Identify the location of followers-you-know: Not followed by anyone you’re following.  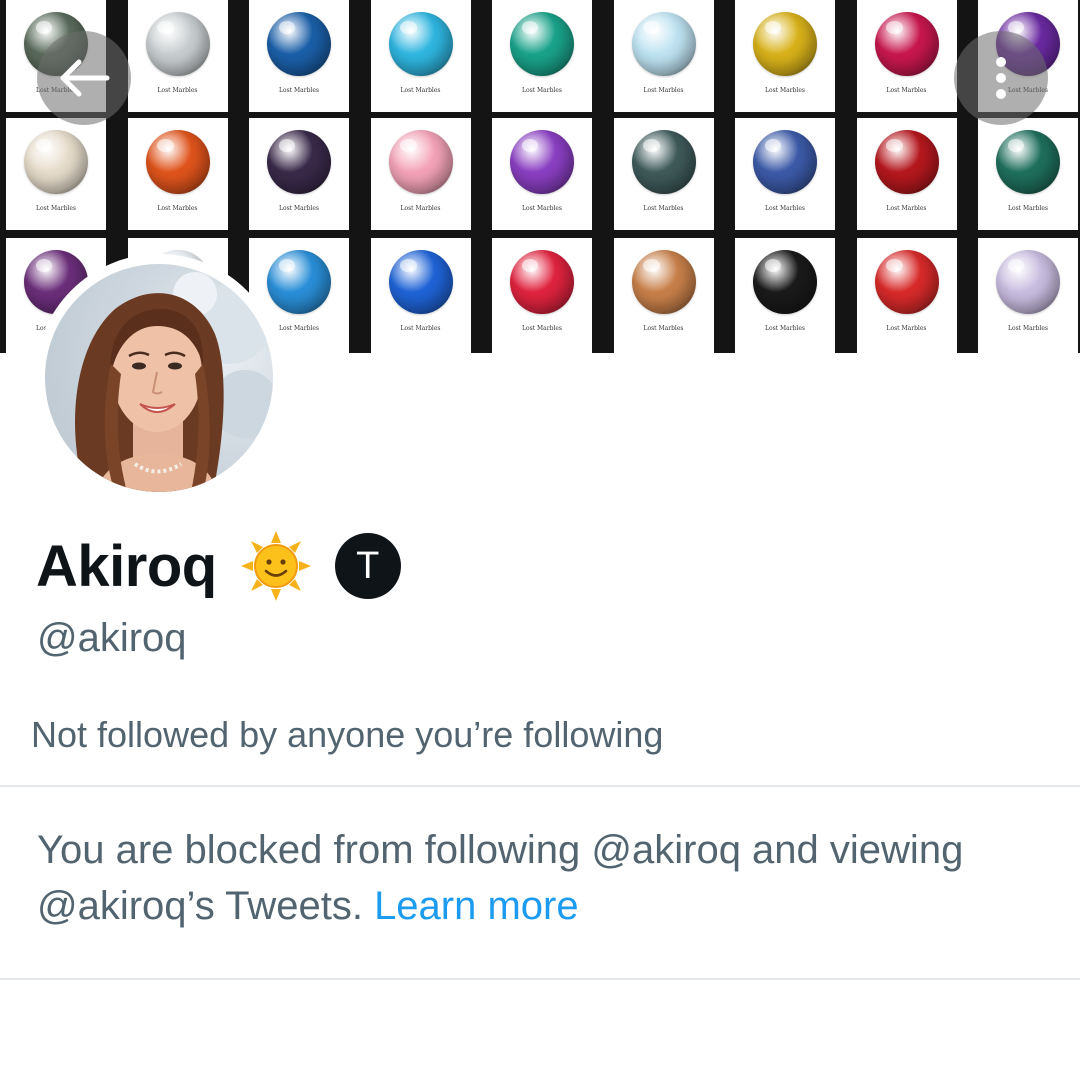
(347, 735).